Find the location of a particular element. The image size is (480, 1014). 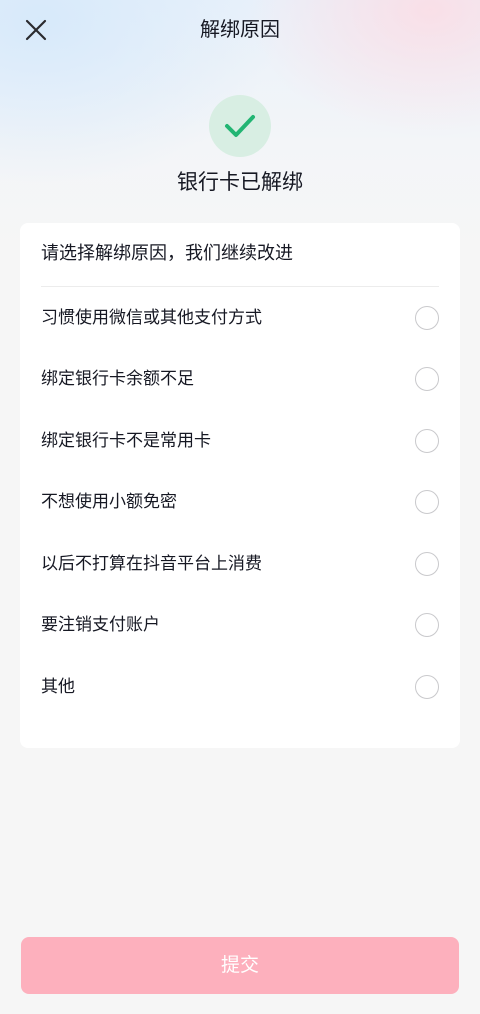

success-badge is located at coordinates (240, 126).